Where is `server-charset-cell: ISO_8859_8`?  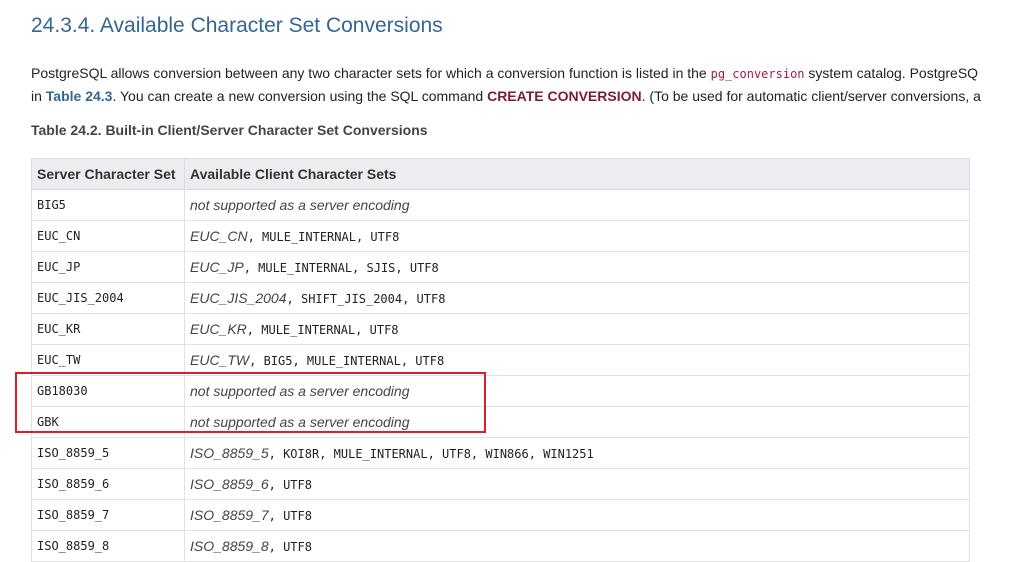
server-charset-cell: ISO_8859_8 is located at coordinates (108, 546).